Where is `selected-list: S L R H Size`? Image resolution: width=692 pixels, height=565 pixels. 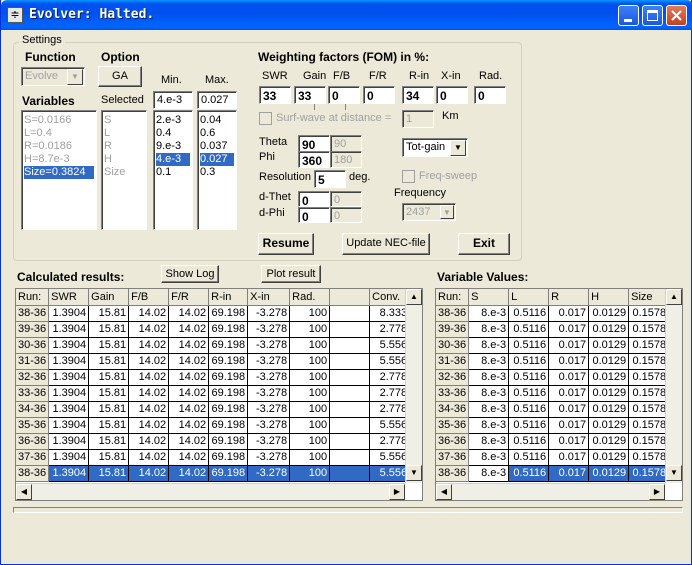
selected-list: S L R H Size is located at coordinates (124, 170).